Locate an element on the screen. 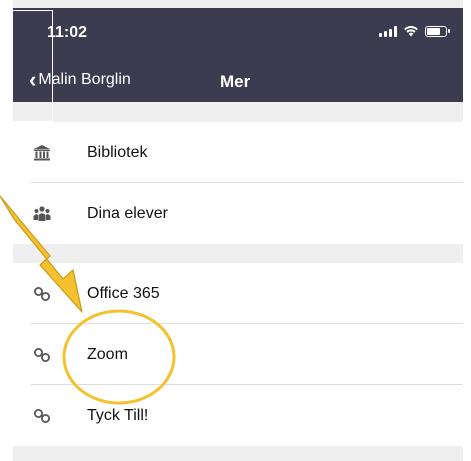 The image size is (471, 461). menu-item-bibliotek: Bibliotek is located at coordinates (238, 152).